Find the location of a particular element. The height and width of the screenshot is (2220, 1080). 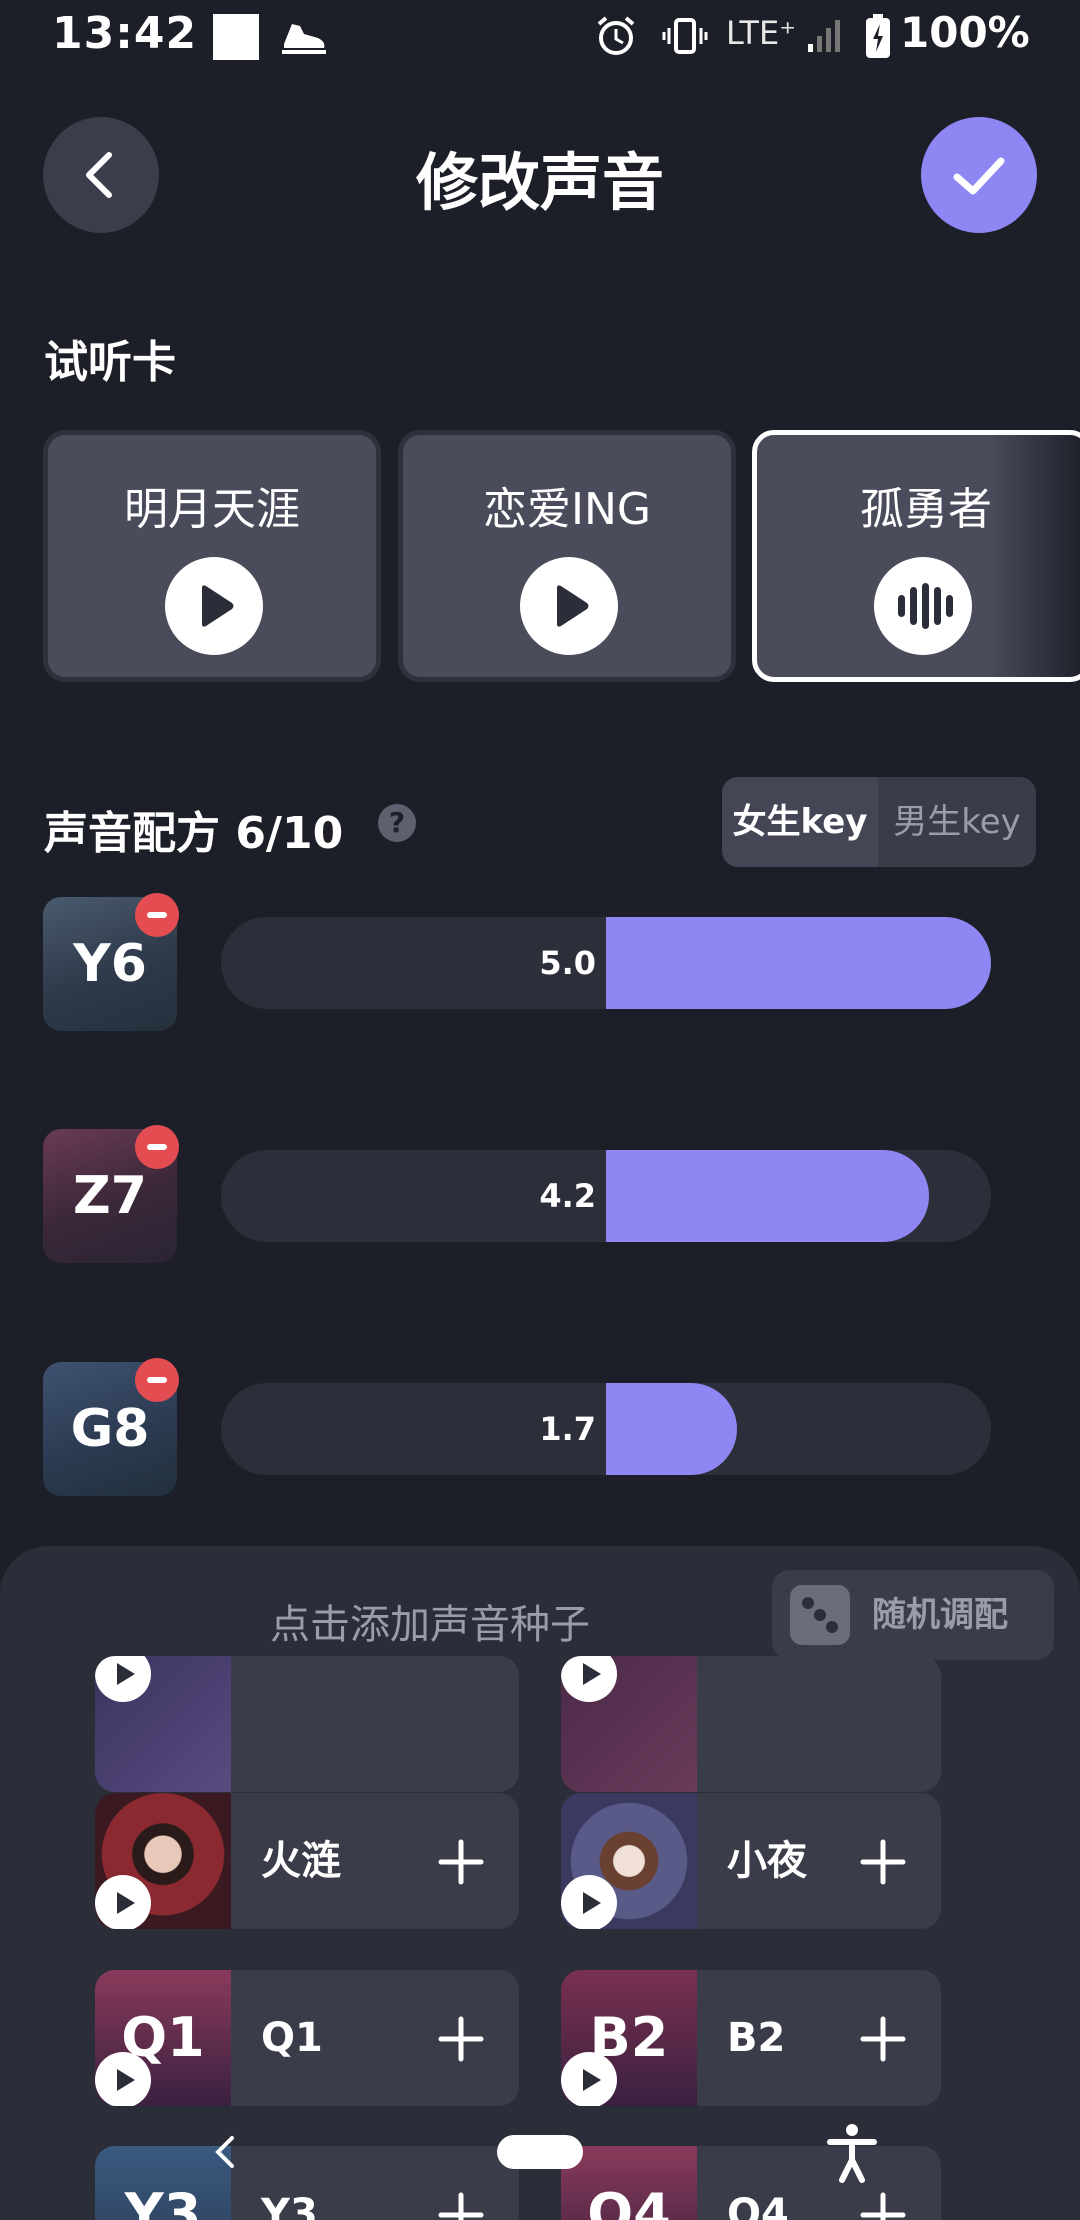

key-toggle: 女生key 男生key is located at coordinates (879, 822).